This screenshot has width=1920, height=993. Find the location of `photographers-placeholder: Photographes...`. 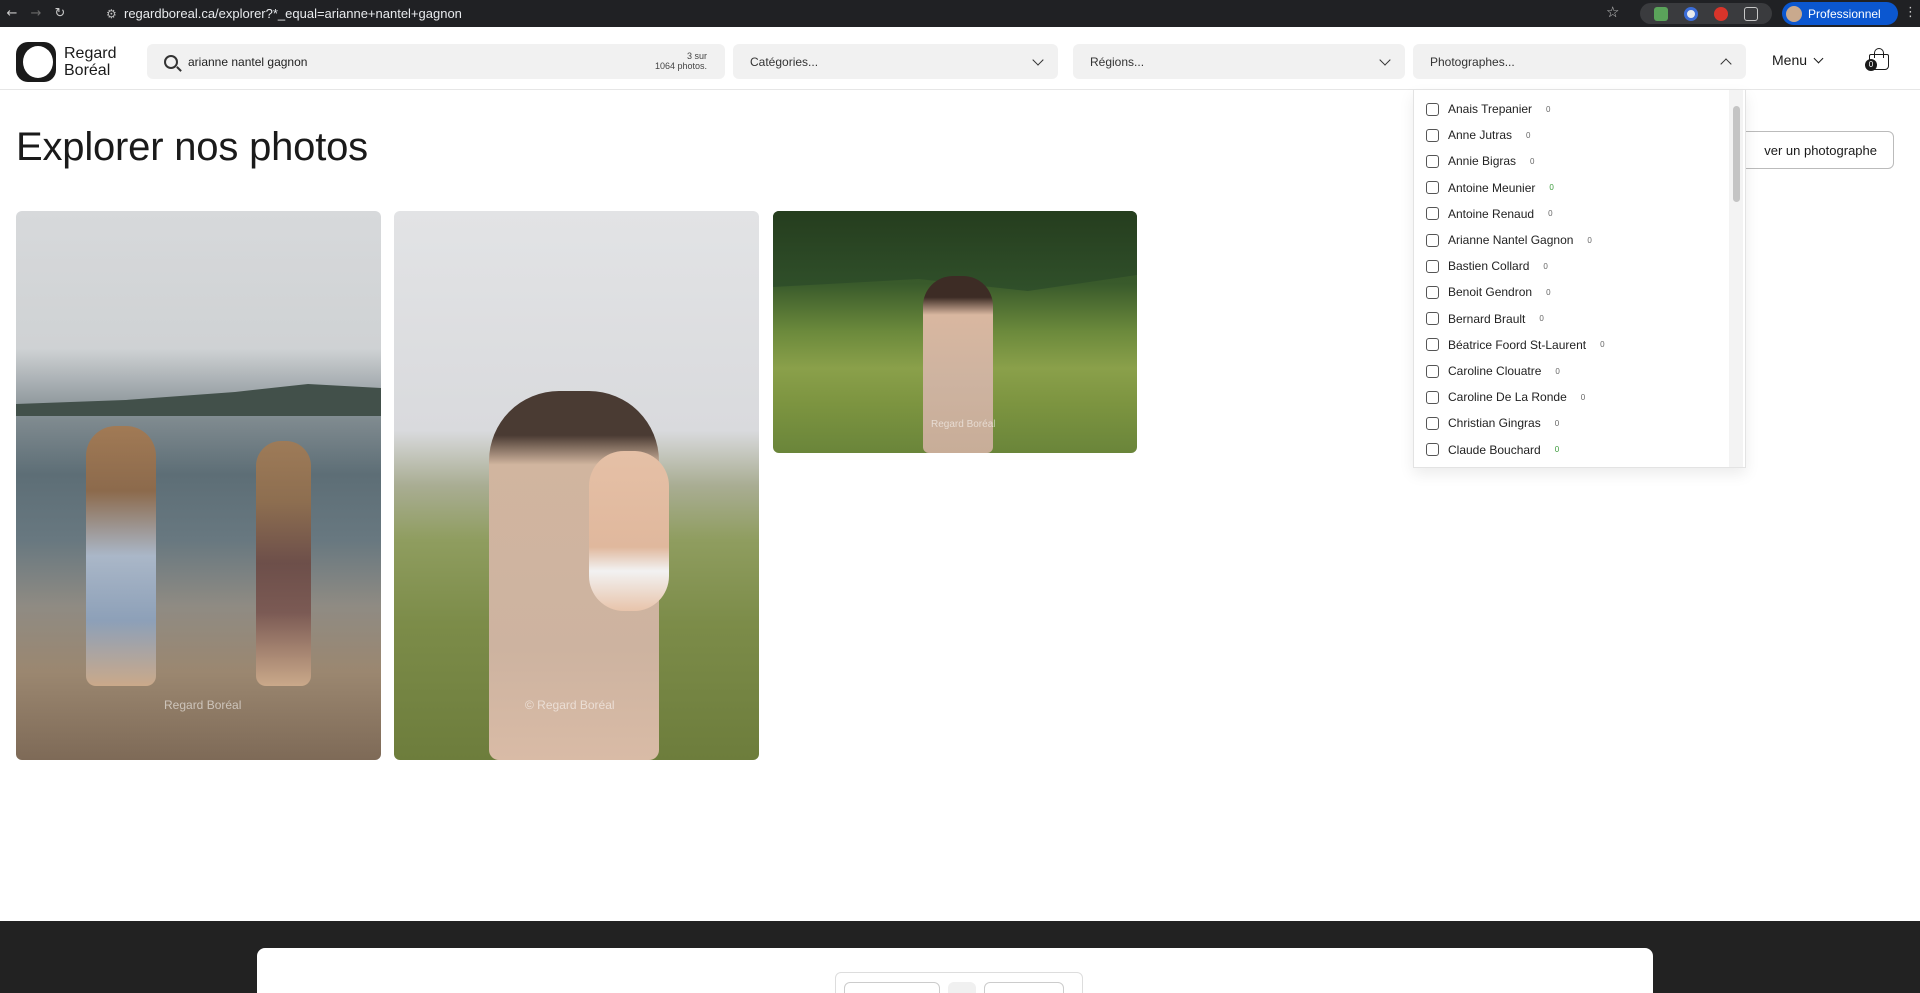

photographers-placeholder: Photographes... is located at coordinates (1472, 61).